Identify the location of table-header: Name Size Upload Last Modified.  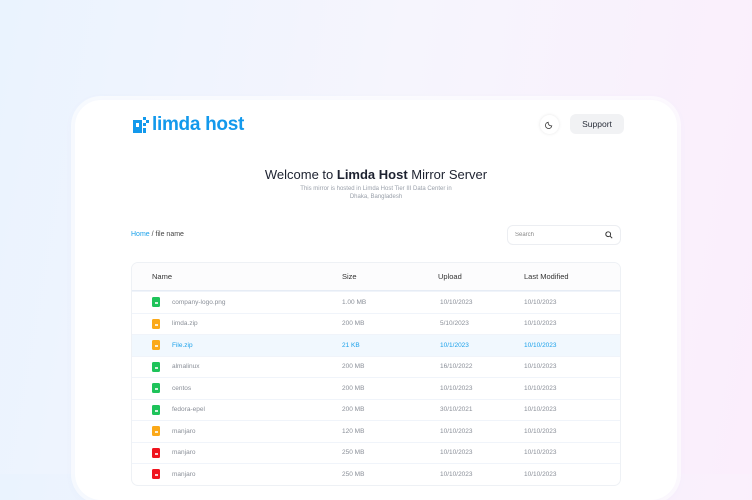
(376, 277).